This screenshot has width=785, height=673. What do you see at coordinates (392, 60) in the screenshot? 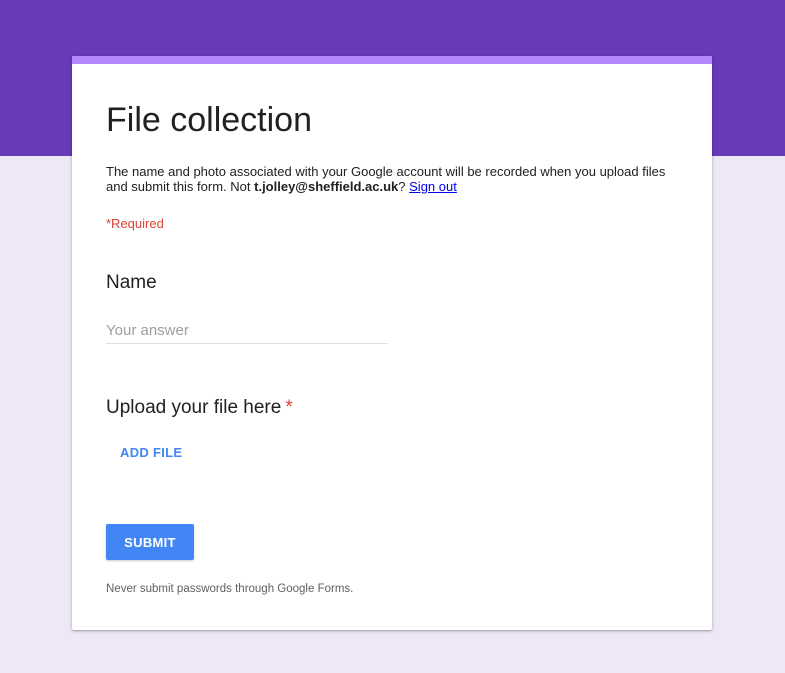
I see `card-accent-bar` at bounding box center [392, 60].